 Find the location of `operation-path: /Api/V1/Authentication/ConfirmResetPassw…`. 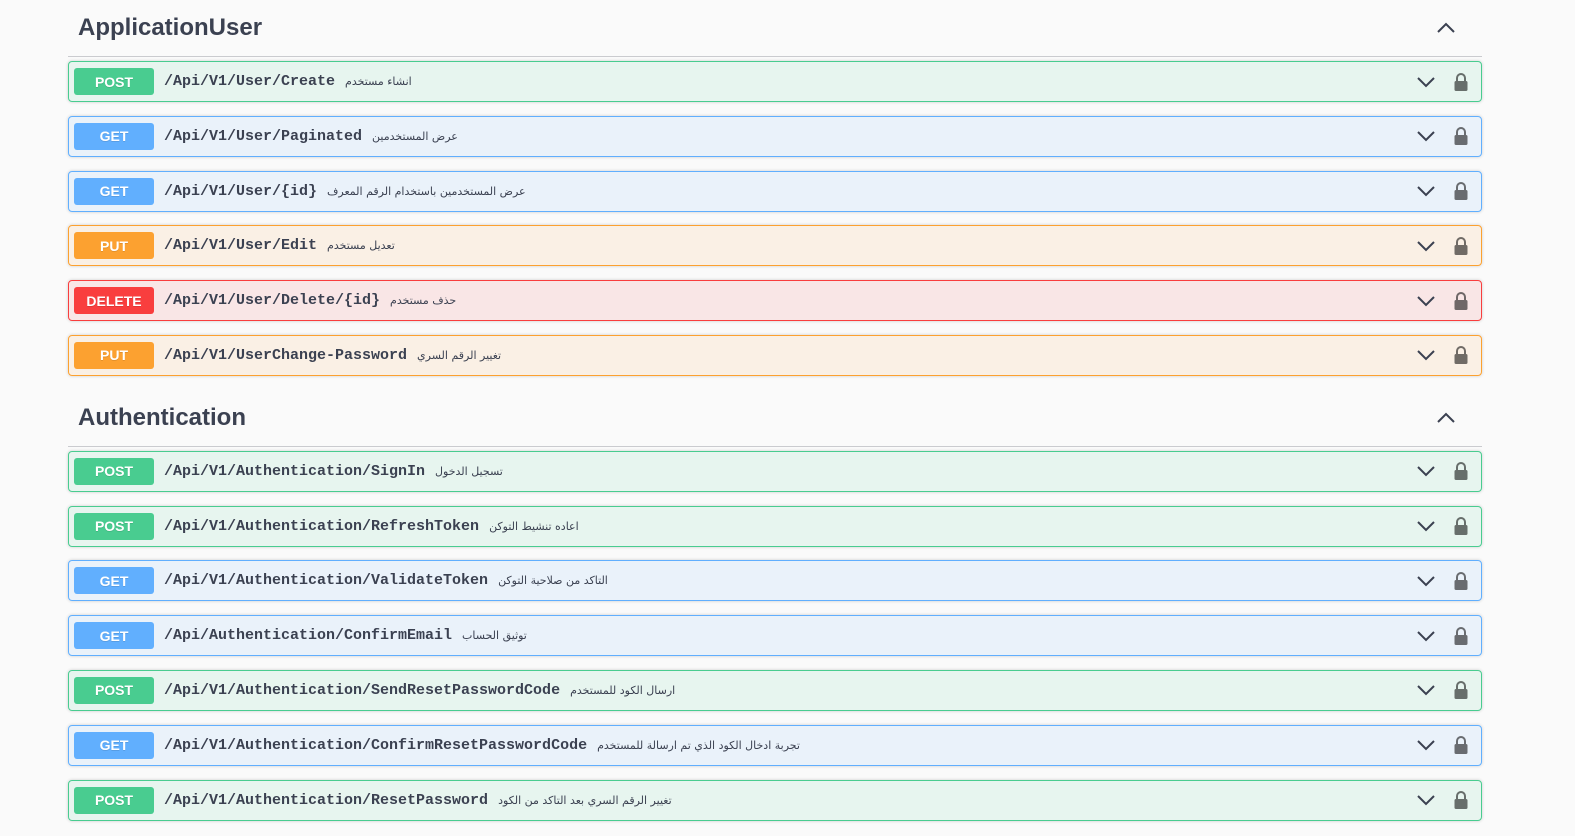

operation-path: /Api/V1/Authentication/ConfirmResetPassw… is located at coordinates (376, 745).